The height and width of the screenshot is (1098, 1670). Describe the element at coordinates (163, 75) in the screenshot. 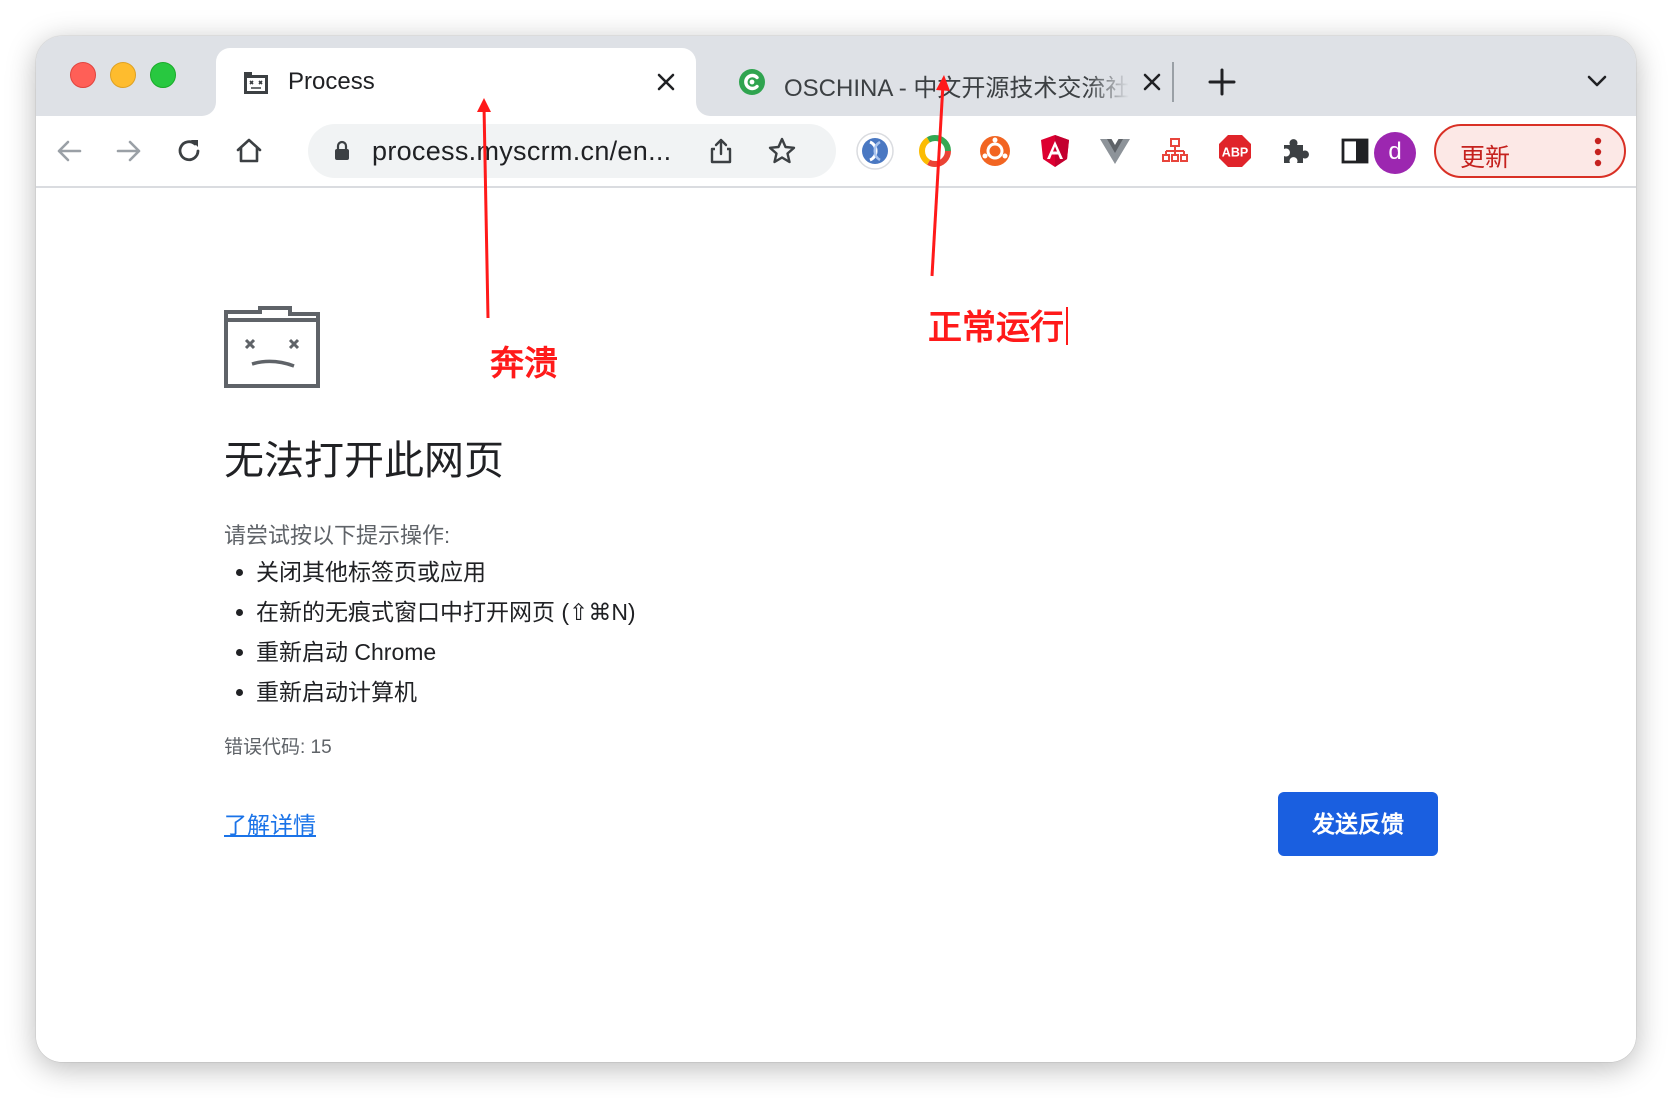

I see `window-maximize-button` at that location.